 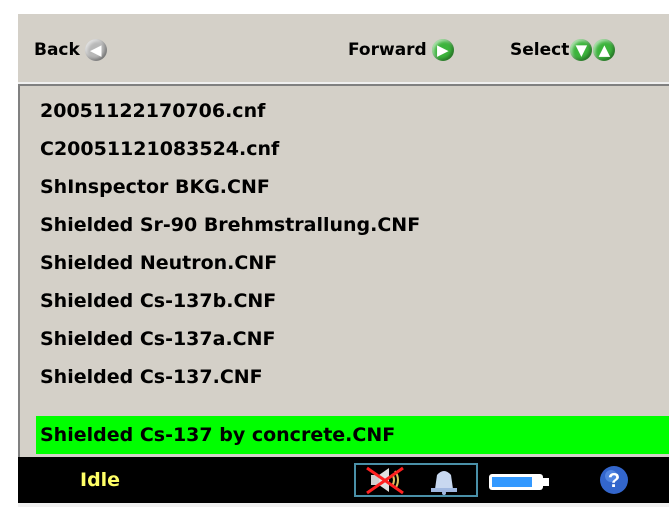 What do you see at coordinates (352, 187) in the screenshot?
I see `list-item: ShInspector BKG.CNF` at bounding box center [352, 187].